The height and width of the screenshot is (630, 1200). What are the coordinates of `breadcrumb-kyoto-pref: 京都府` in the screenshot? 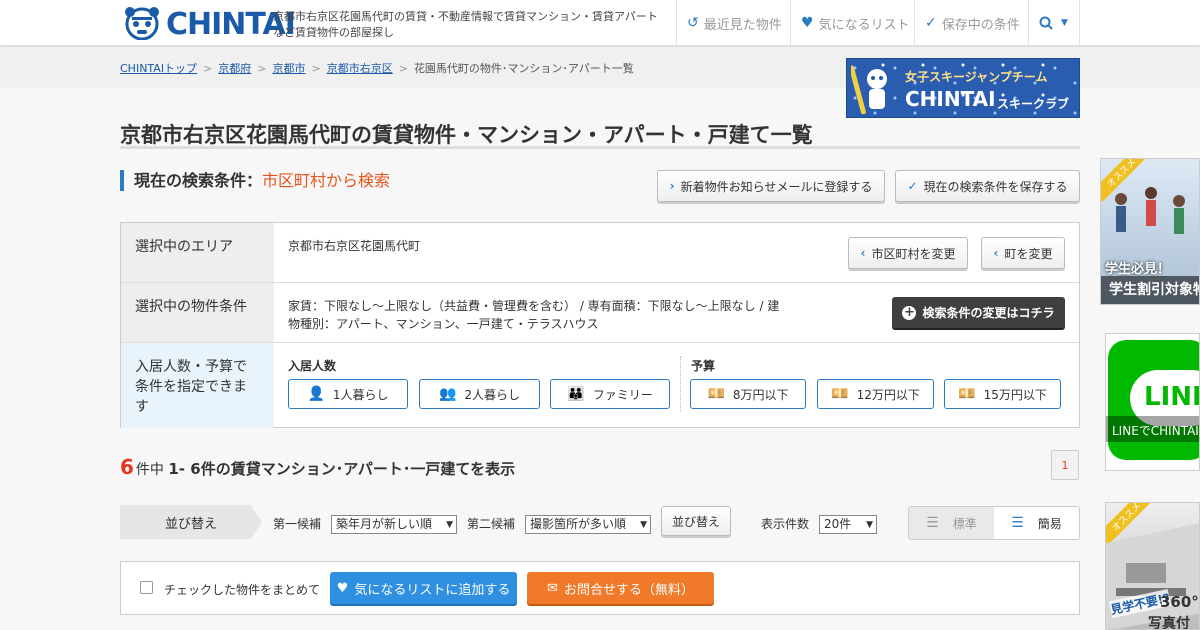 It's located at (234, 68).